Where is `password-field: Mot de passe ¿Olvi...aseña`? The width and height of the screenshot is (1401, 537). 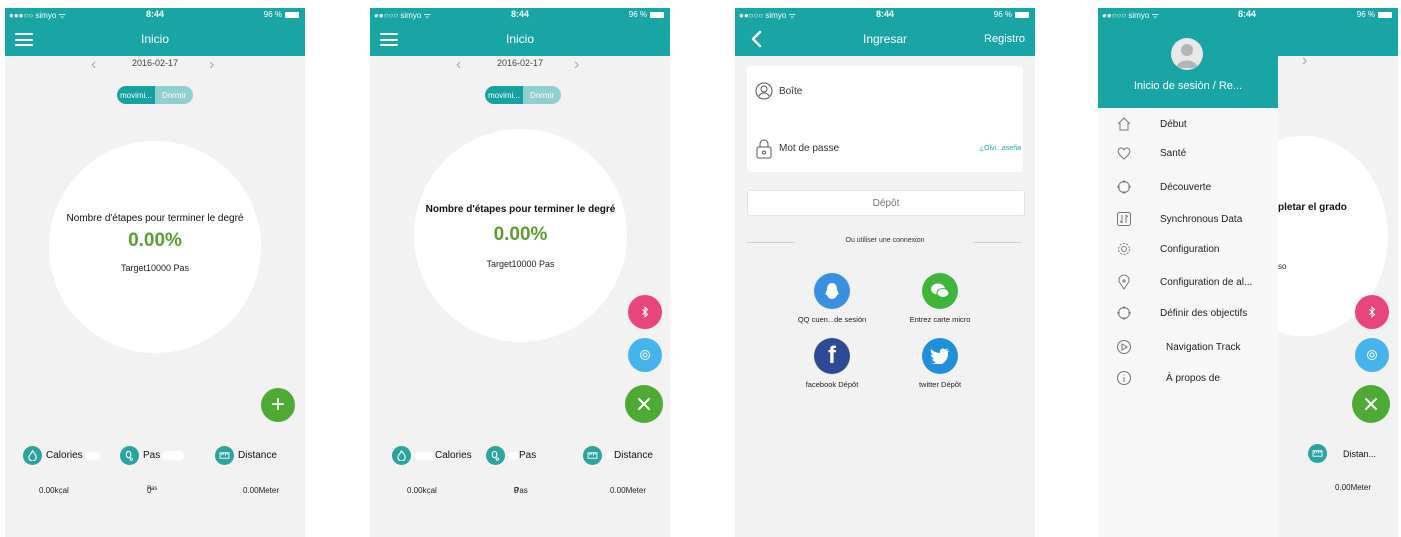
password-field: Mot de passe ¿Olvi...aseña is located at coordinates (885, 149).